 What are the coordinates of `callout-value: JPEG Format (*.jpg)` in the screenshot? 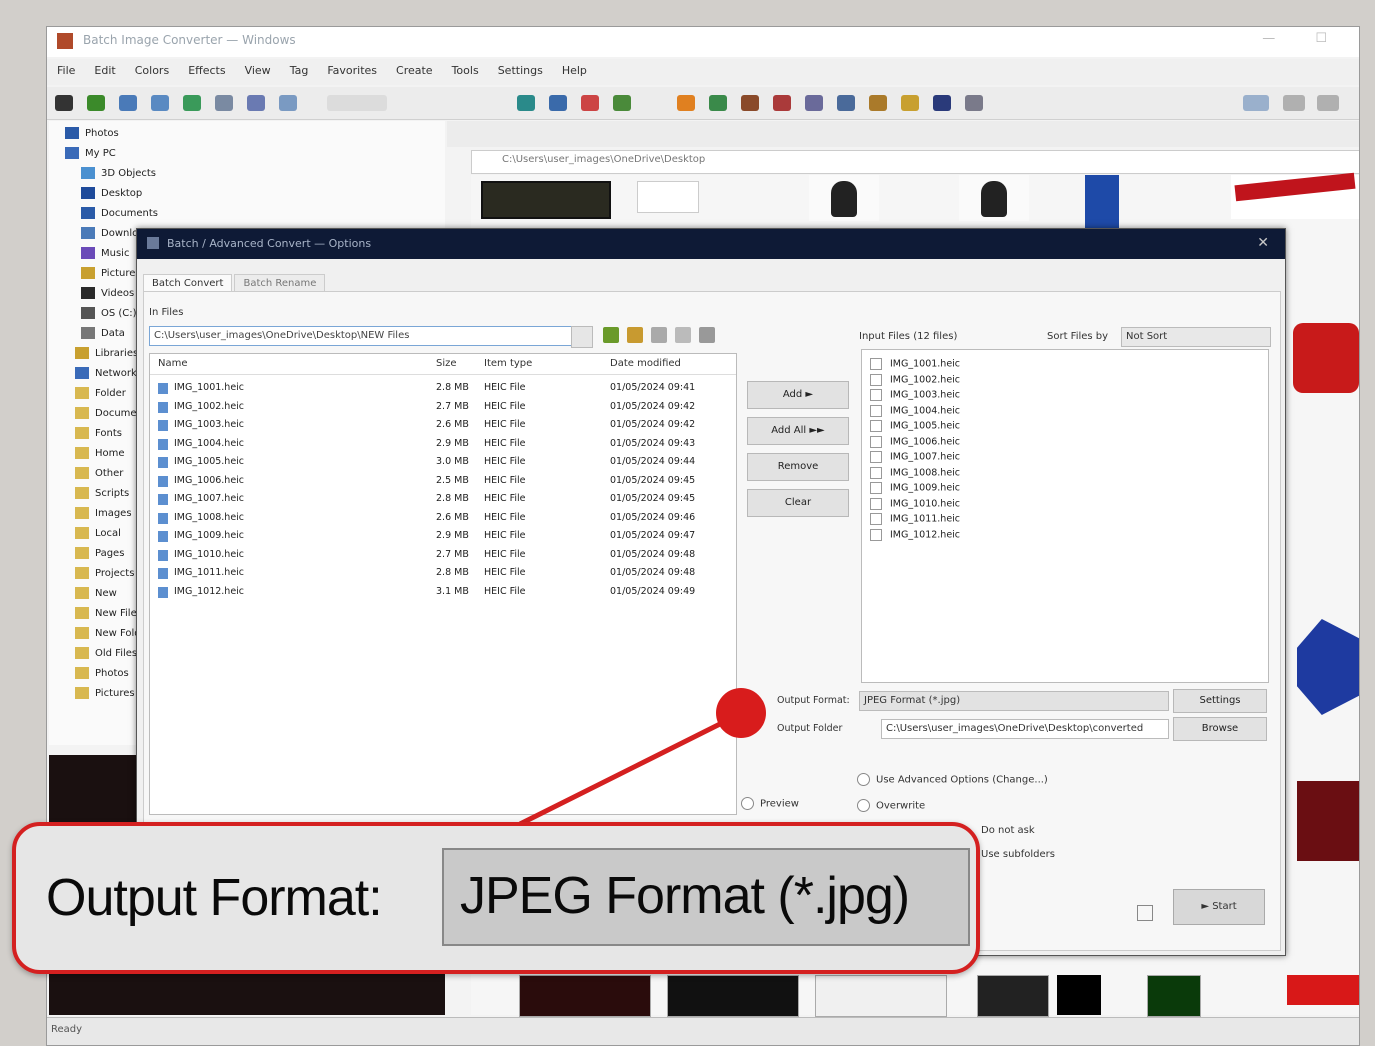 It's located at (685, 896).